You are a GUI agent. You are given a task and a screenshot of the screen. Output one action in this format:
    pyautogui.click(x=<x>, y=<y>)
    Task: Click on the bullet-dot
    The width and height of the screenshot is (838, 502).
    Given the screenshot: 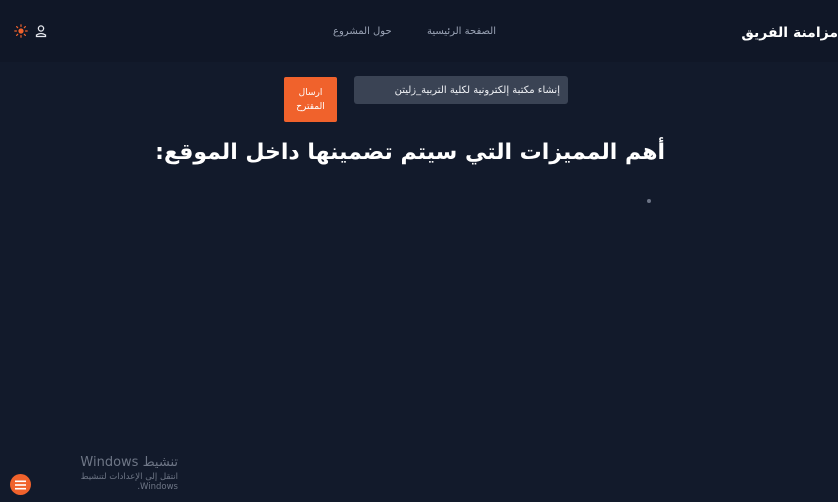 What is the action you would take?
    pyautogui.click(x=649, y=201)
    